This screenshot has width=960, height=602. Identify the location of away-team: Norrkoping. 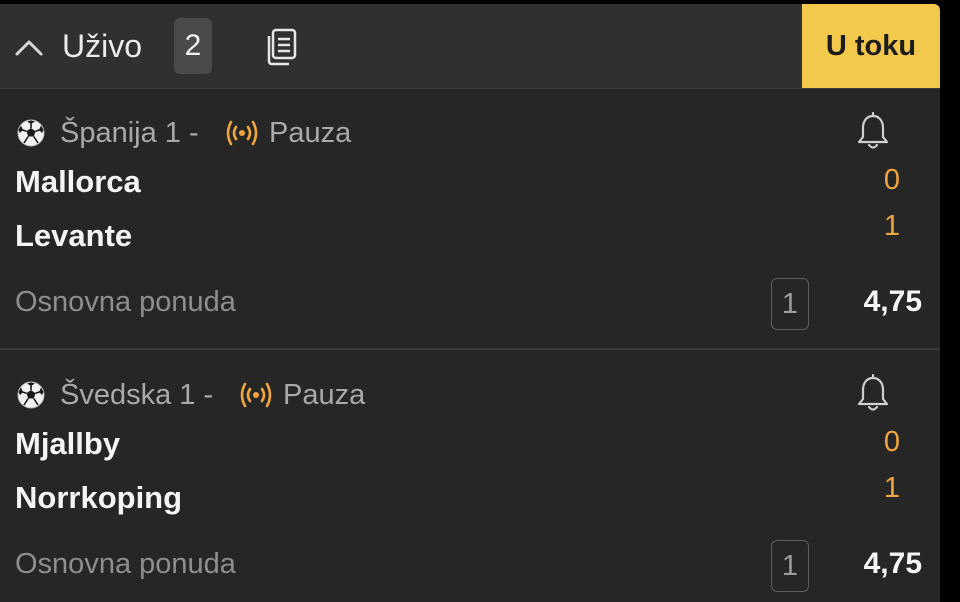
(99, 497).